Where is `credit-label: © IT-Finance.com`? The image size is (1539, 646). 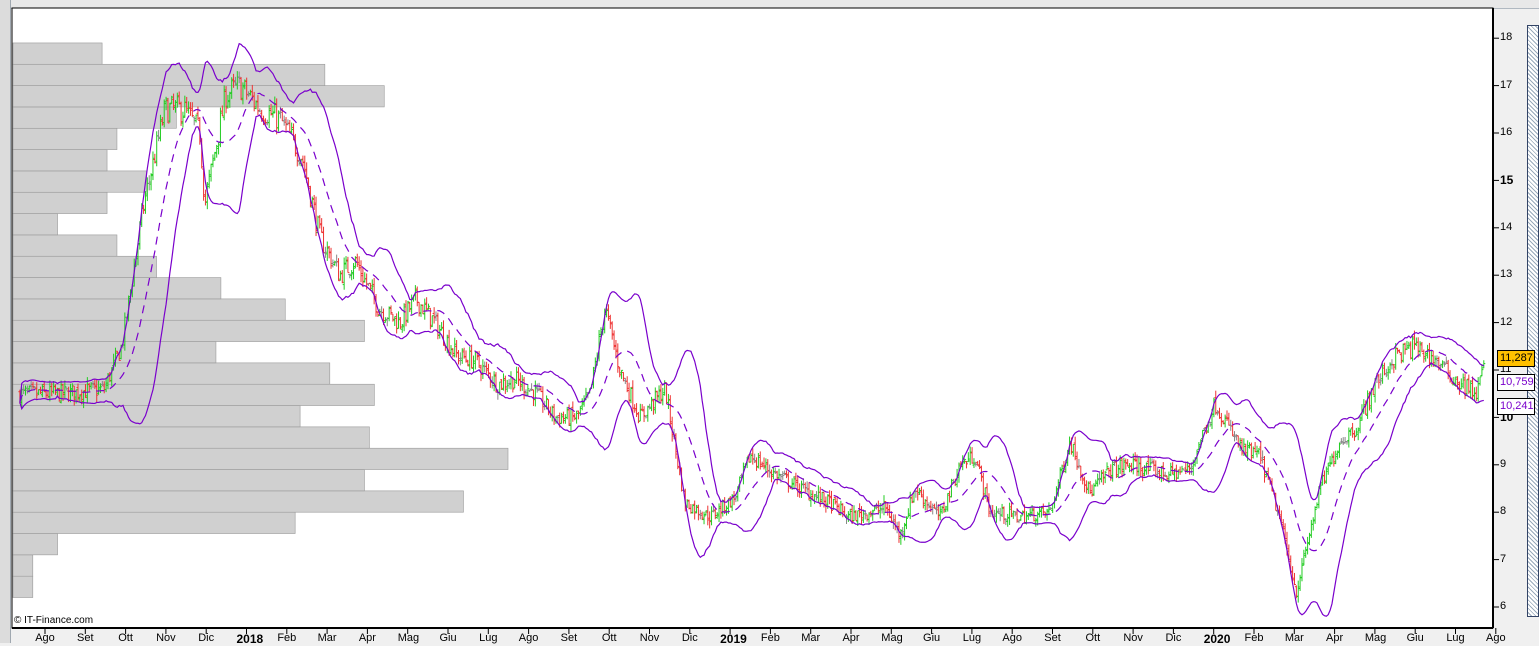 credit-label: © IT-Finance.com is located at coordinates (54, 620).